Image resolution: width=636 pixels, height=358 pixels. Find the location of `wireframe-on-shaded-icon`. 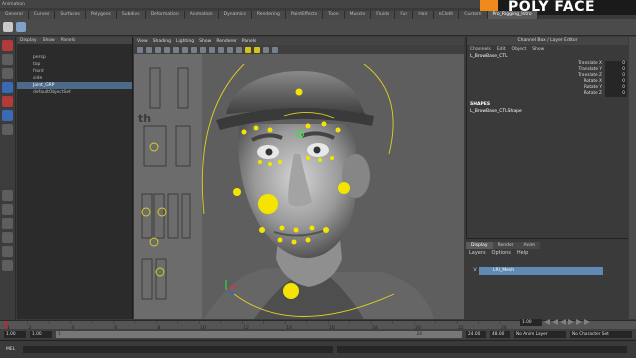

wireframe-on-shaded-icon is located at coordinates (230, 49).